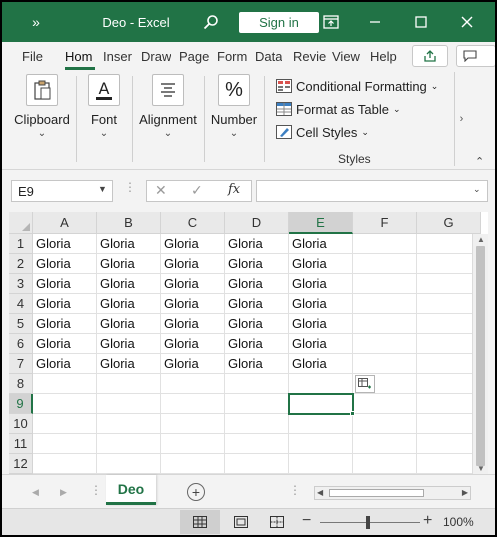 The image size is (497, 537). What do you see at coordinates (129, 464) in the screenshot?
I see `cell-b12` at bounding box center [129, 464].